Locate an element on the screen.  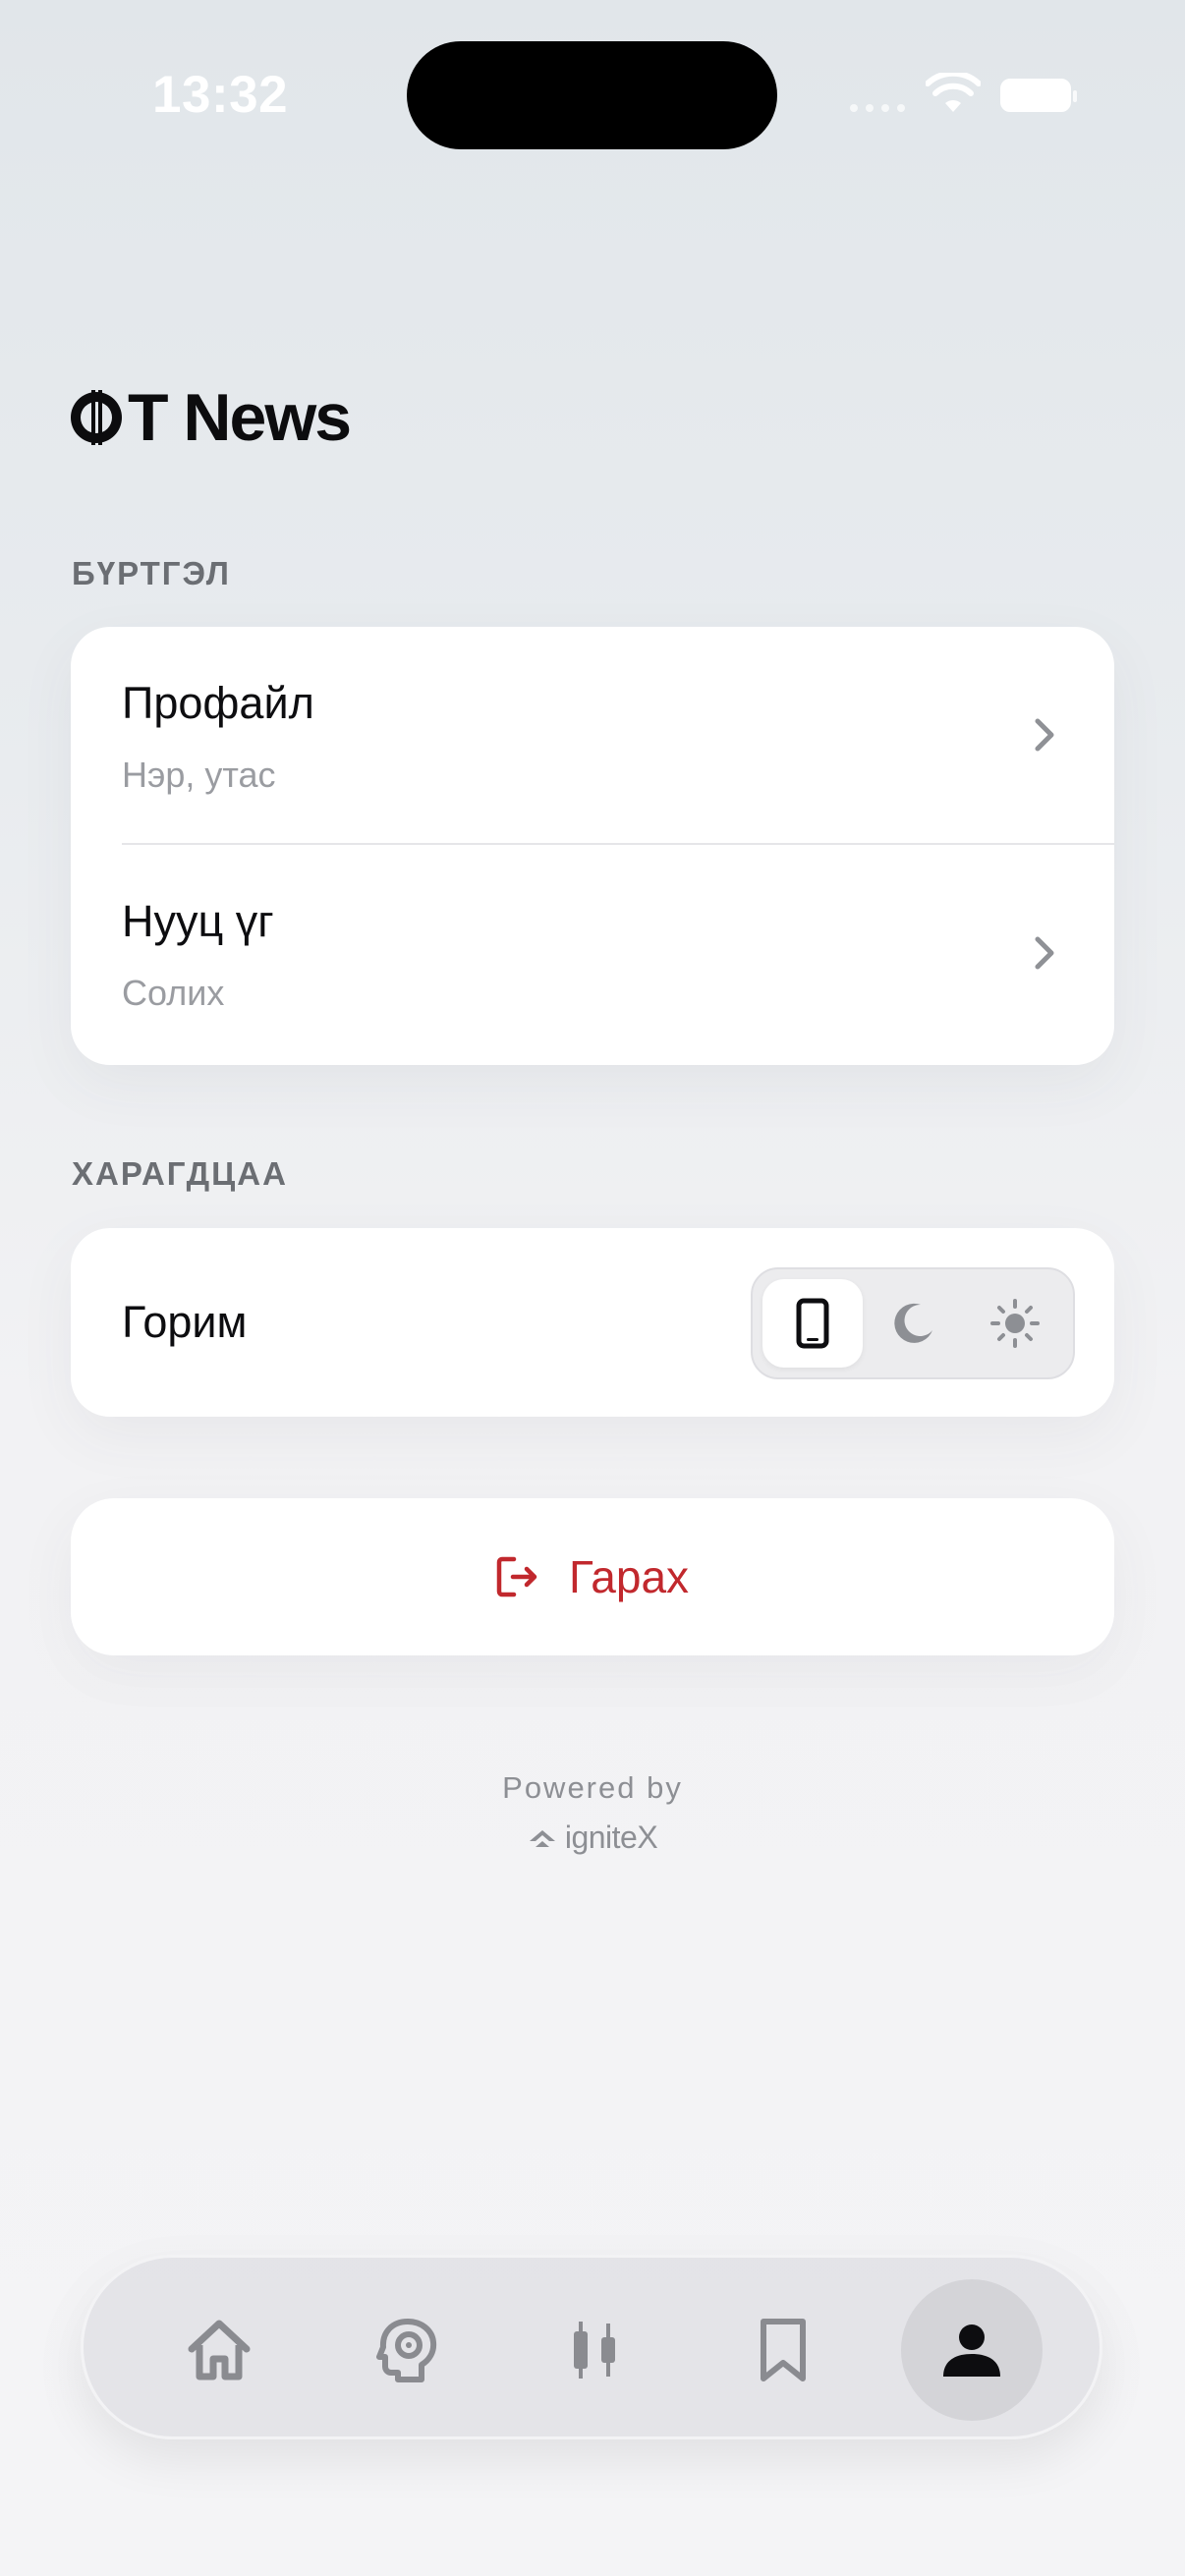
profile-row: Профайл Нэр, утас is located at coordinates (592, 735).